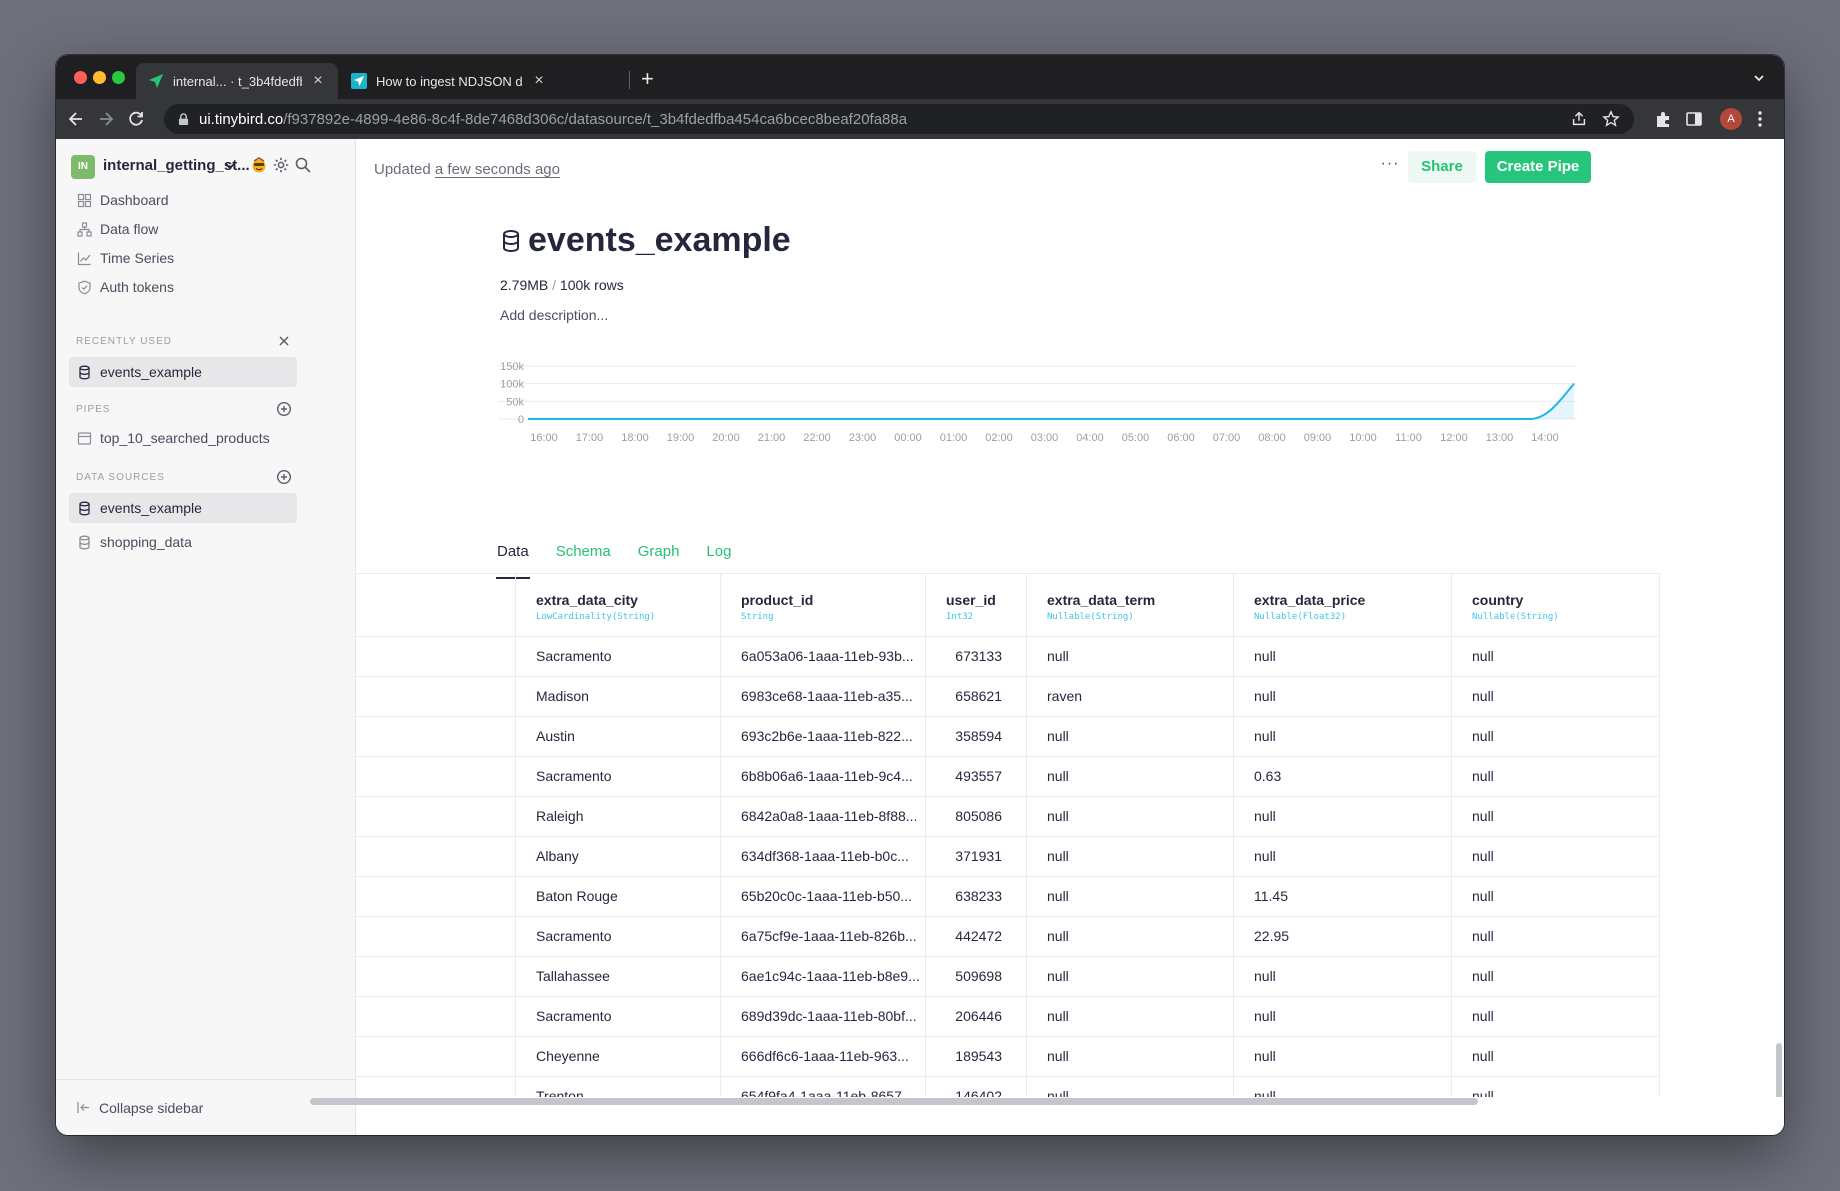 Image resolution: width=1840 pixels, height=1191 pixels. What do you see at coordinates (183, 438) in the screenshot?
I see `pipe-item-top-10-searched-products: top_10_searched_products` at bounding box center [183, 438].